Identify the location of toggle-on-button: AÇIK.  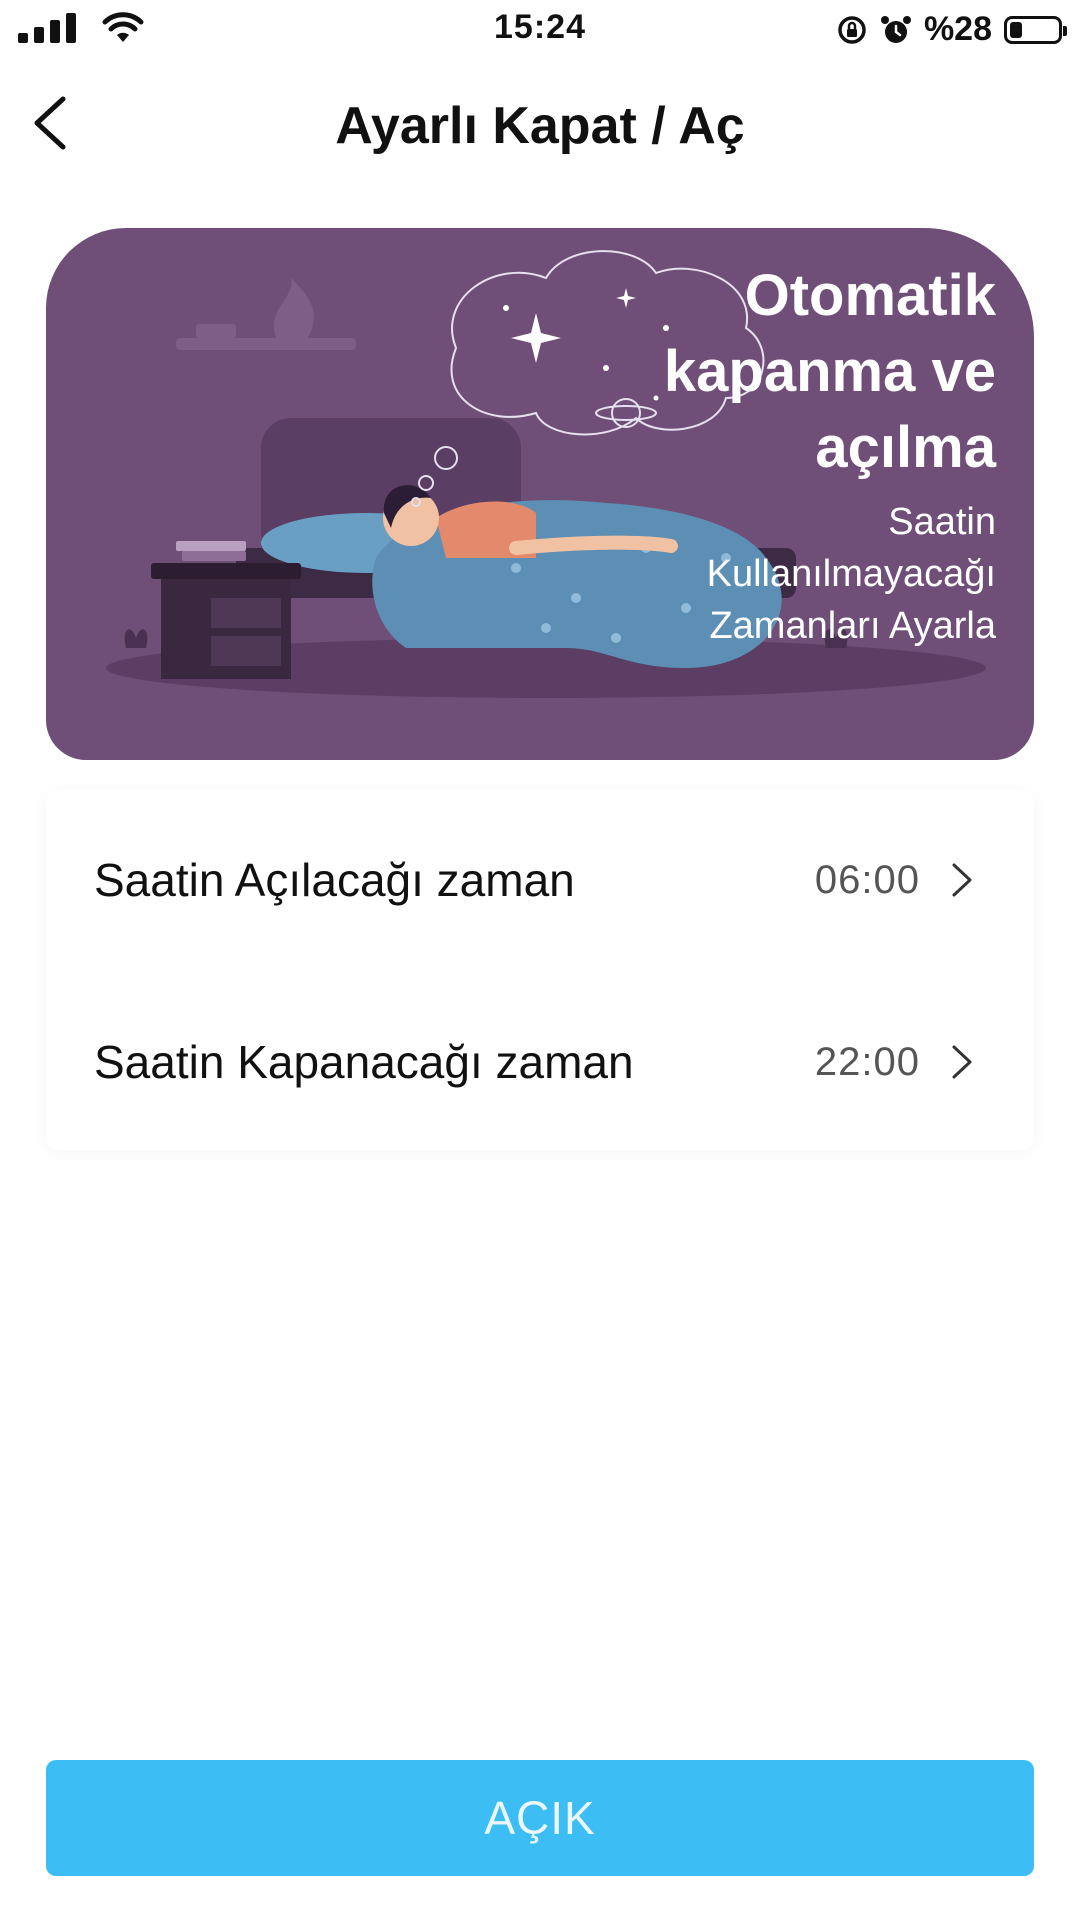
(540, 1818).